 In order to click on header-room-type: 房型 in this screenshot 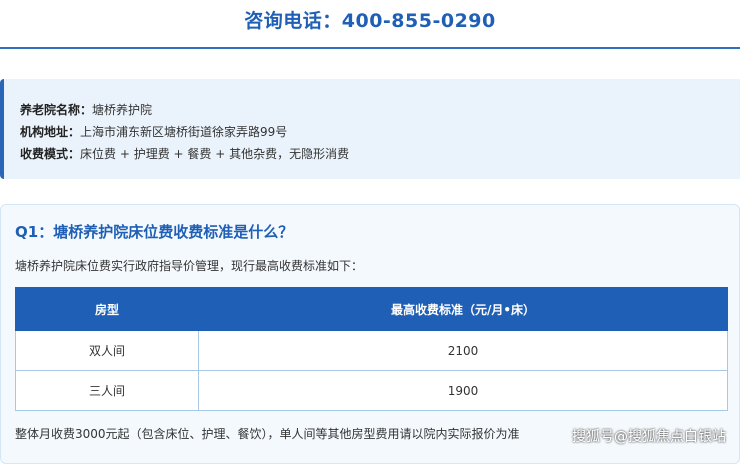, I will do `click(107, 309)`.